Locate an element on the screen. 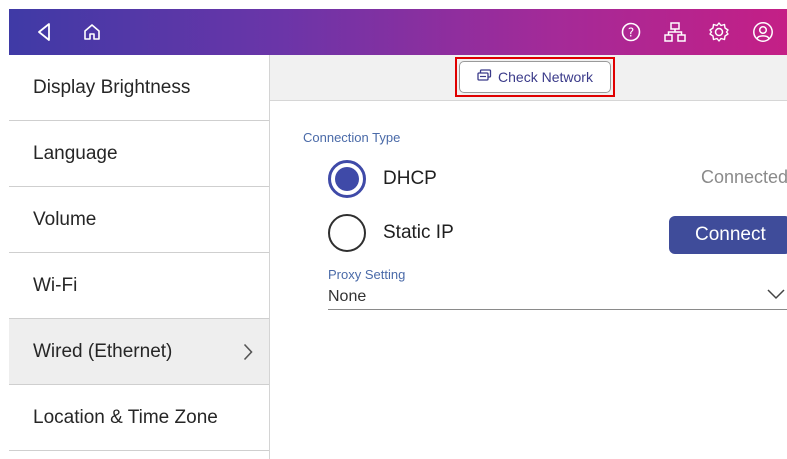 This screenshot has height=459, width=787. sidebar-item-label: Language is located at coordinates (75, 153).